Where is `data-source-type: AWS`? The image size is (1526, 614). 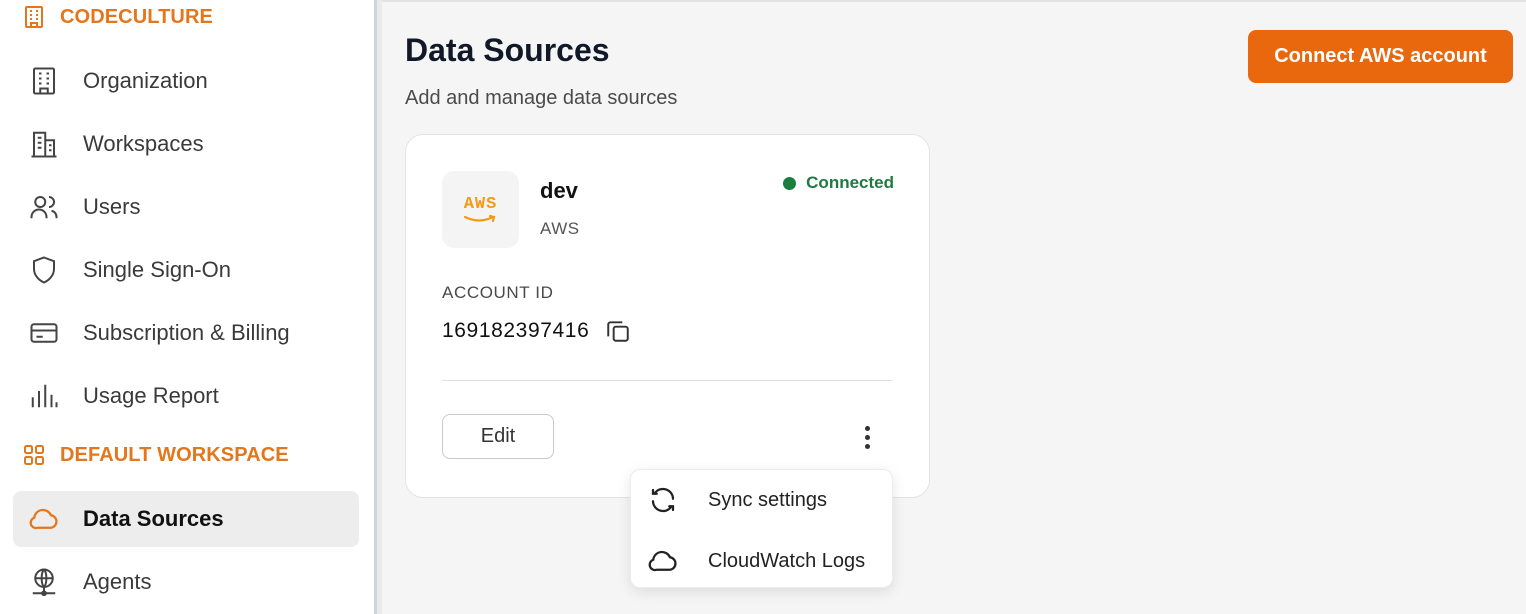
data-source-type: AWS is located at coordinates (560, 228).